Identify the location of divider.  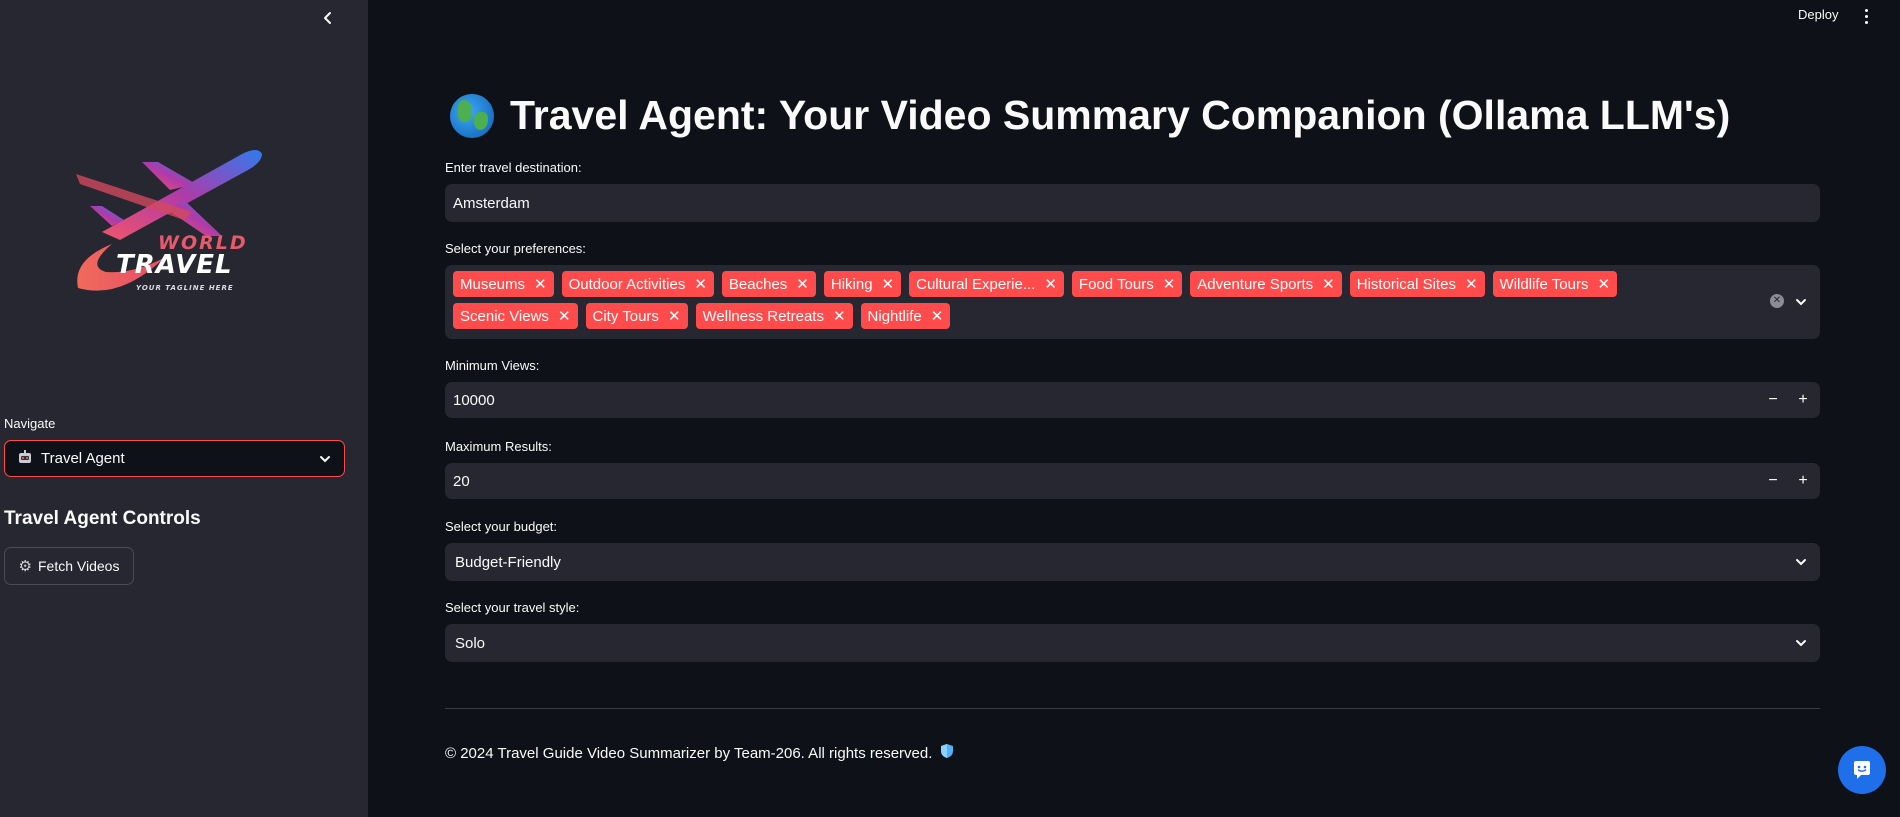
(1132, 708).